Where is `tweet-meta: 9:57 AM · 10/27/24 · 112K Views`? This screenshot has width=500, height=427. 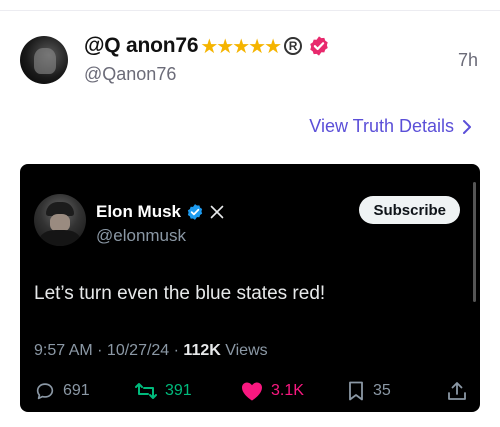
tweet-meta: 9:57 AM · 10/27/24 · 112K Views is located at coordinates (151, 351).